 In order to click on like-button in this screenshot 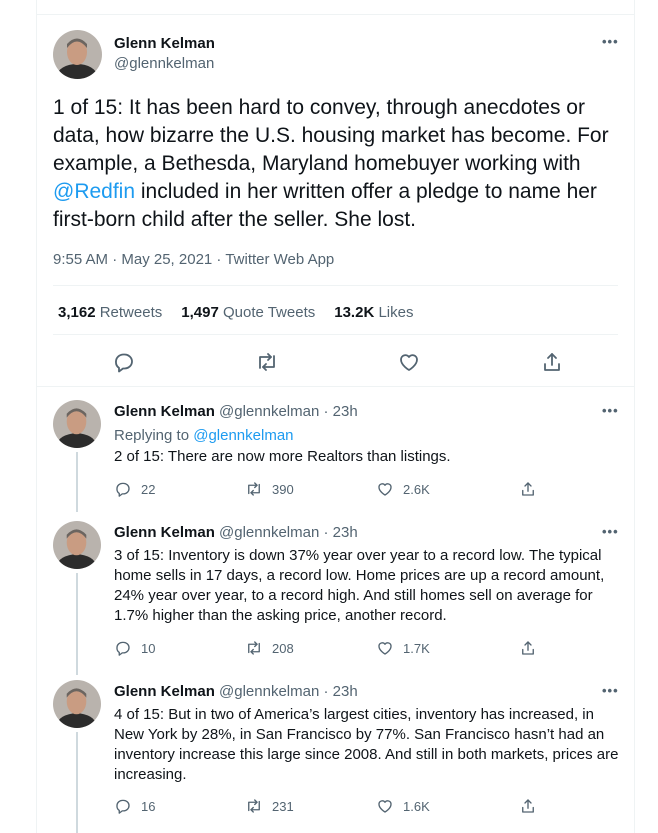, I will do `click(409, 364)`.